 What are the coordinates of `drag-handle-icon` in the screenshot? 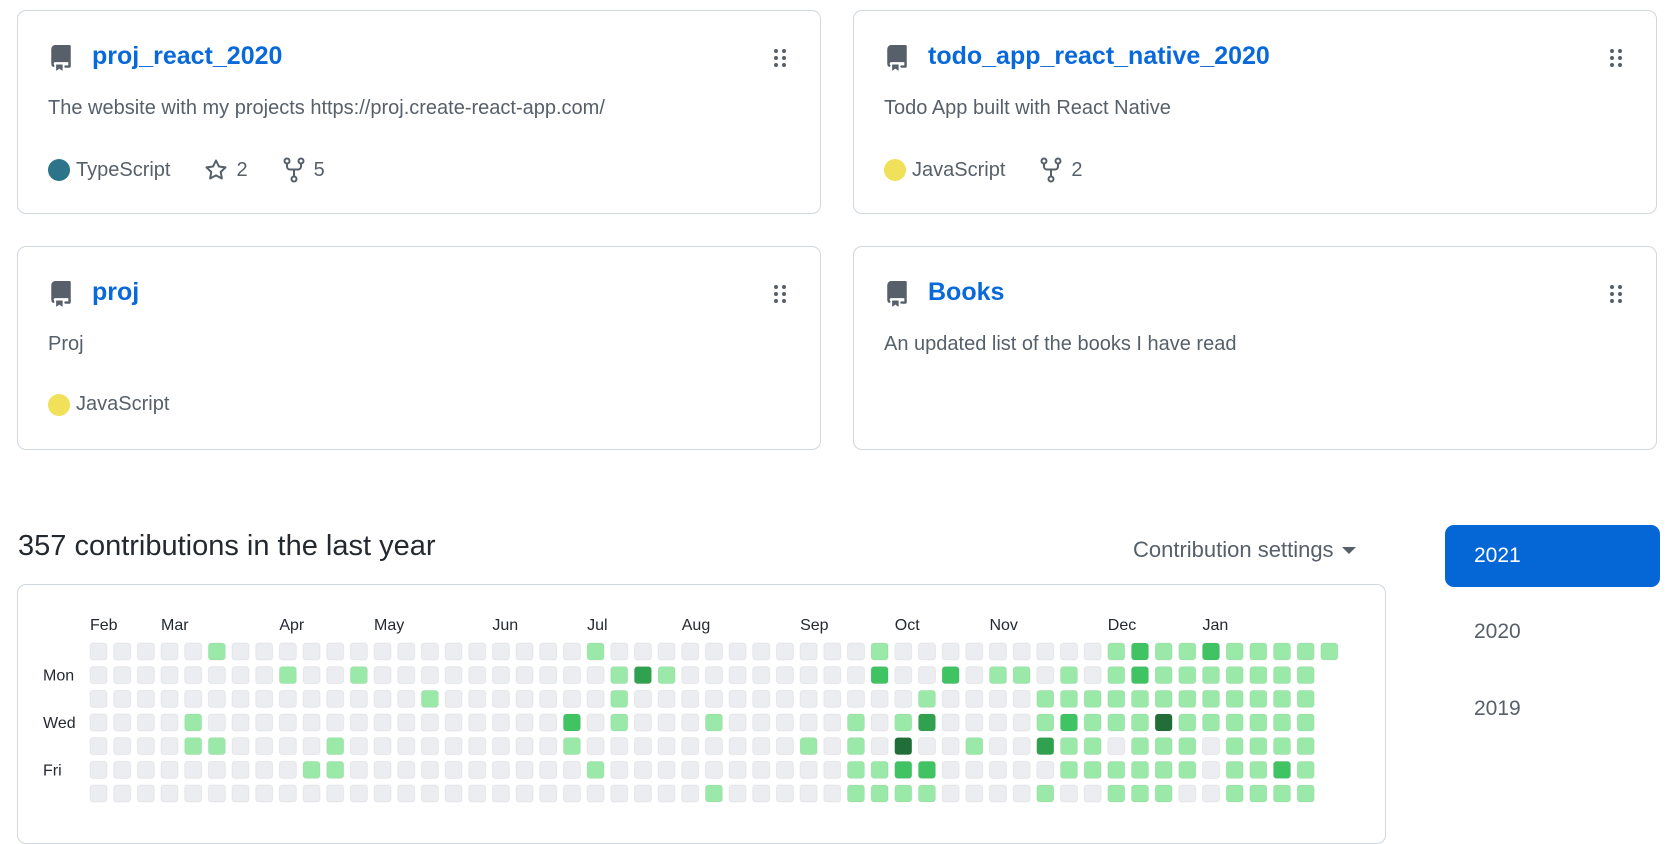 It's located at (1616, 294).